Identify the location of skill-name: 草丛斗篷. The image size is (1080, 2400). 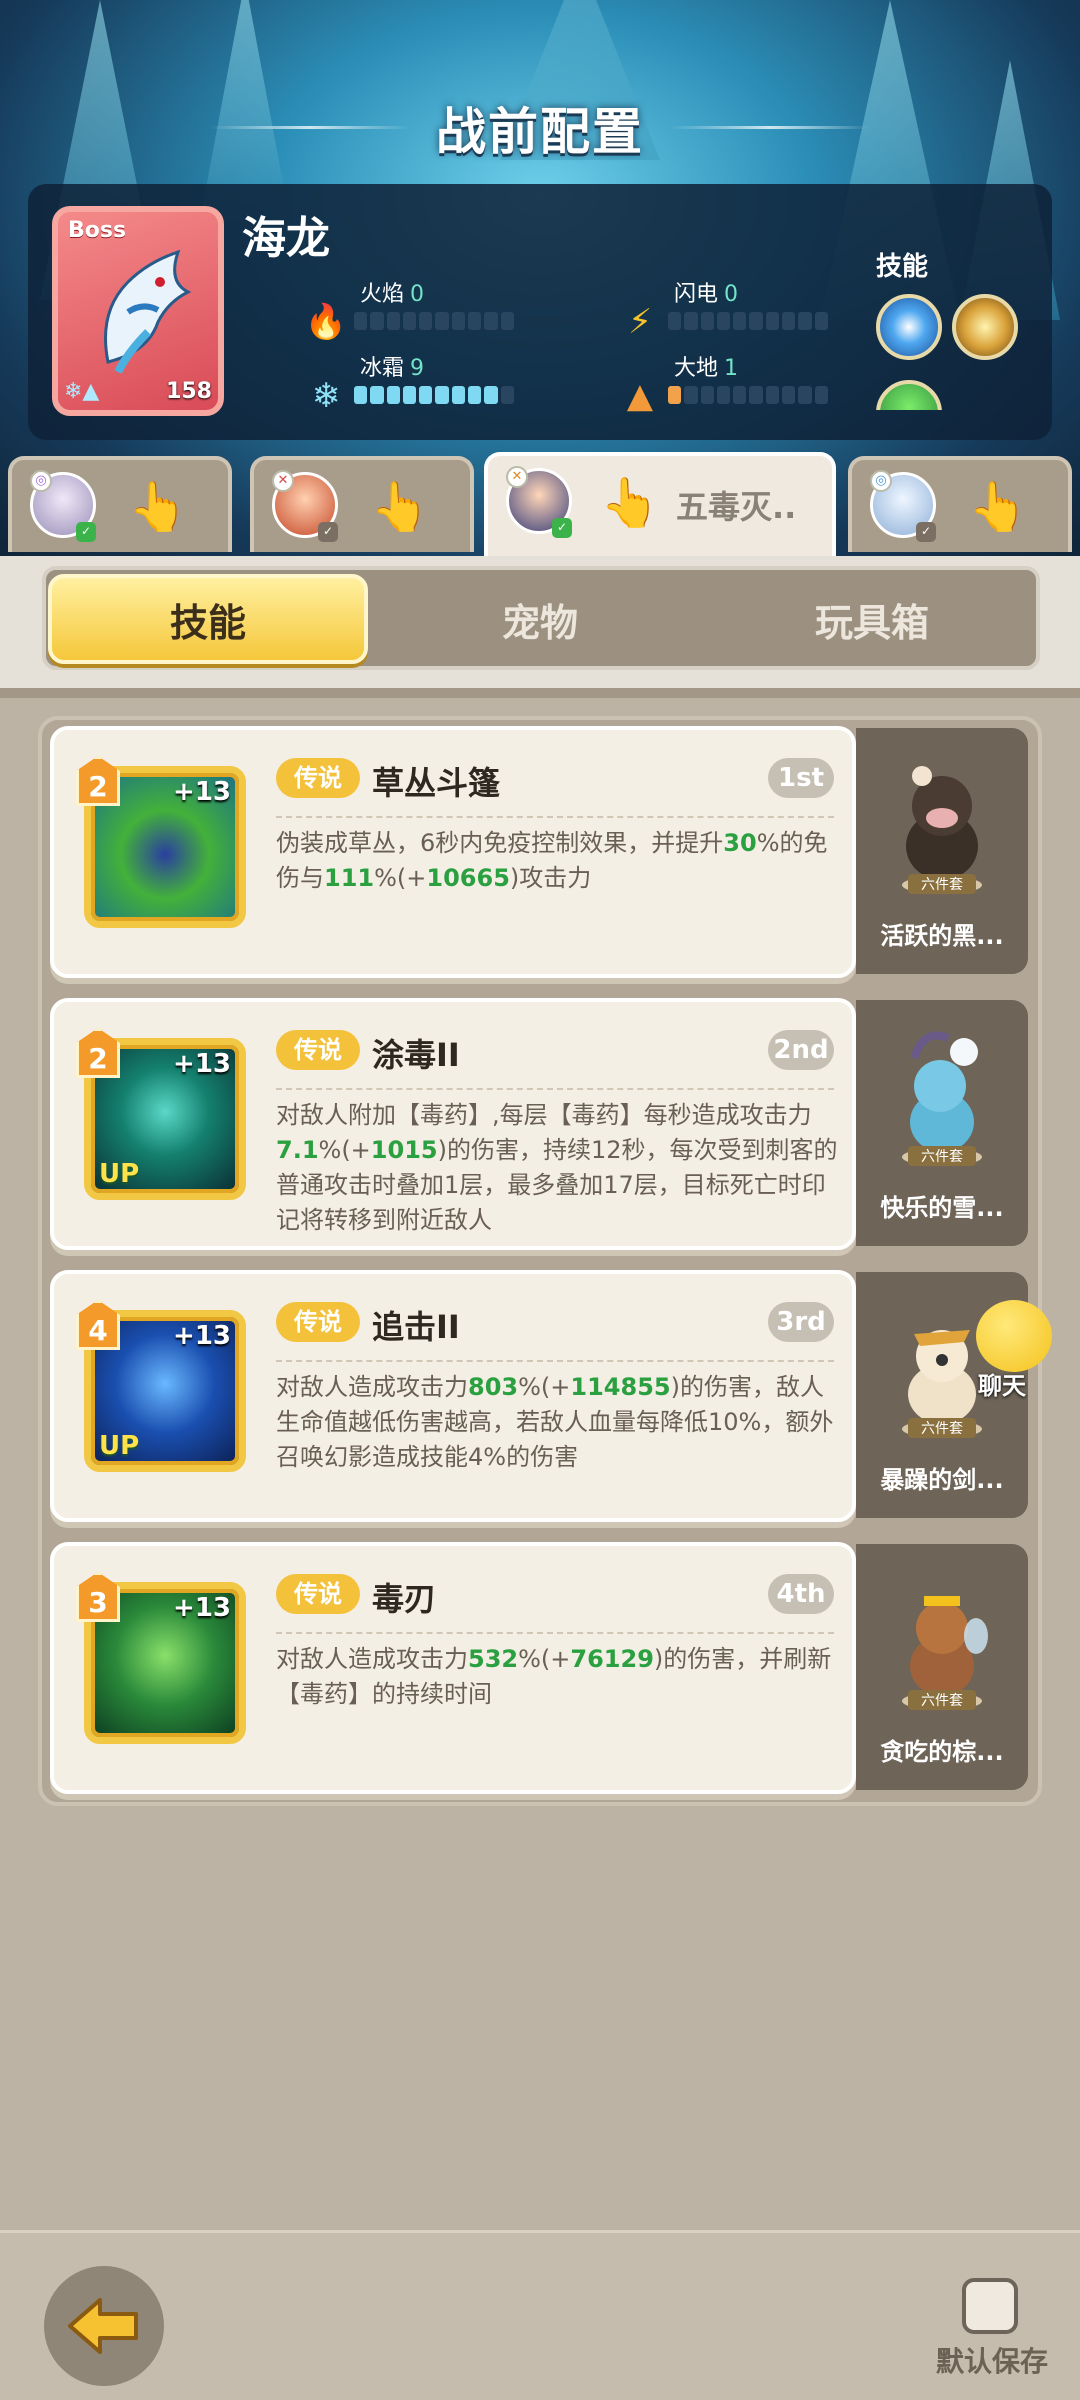
(436, 783).